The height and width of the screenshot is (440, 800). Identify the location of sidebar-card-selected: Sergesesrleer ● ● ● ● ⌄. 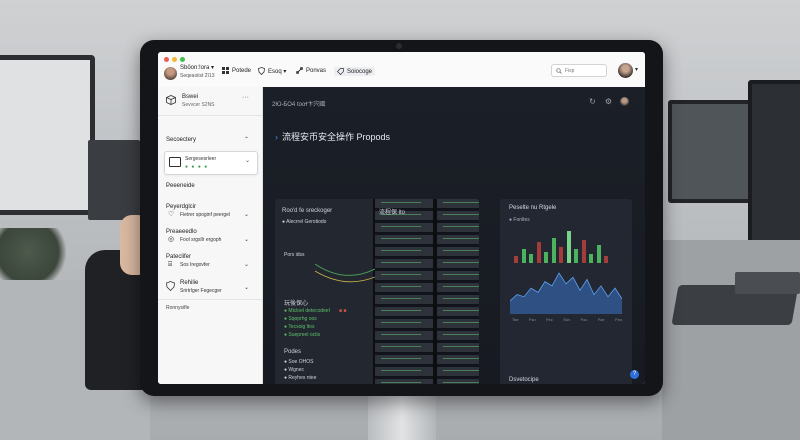
(211, 163).